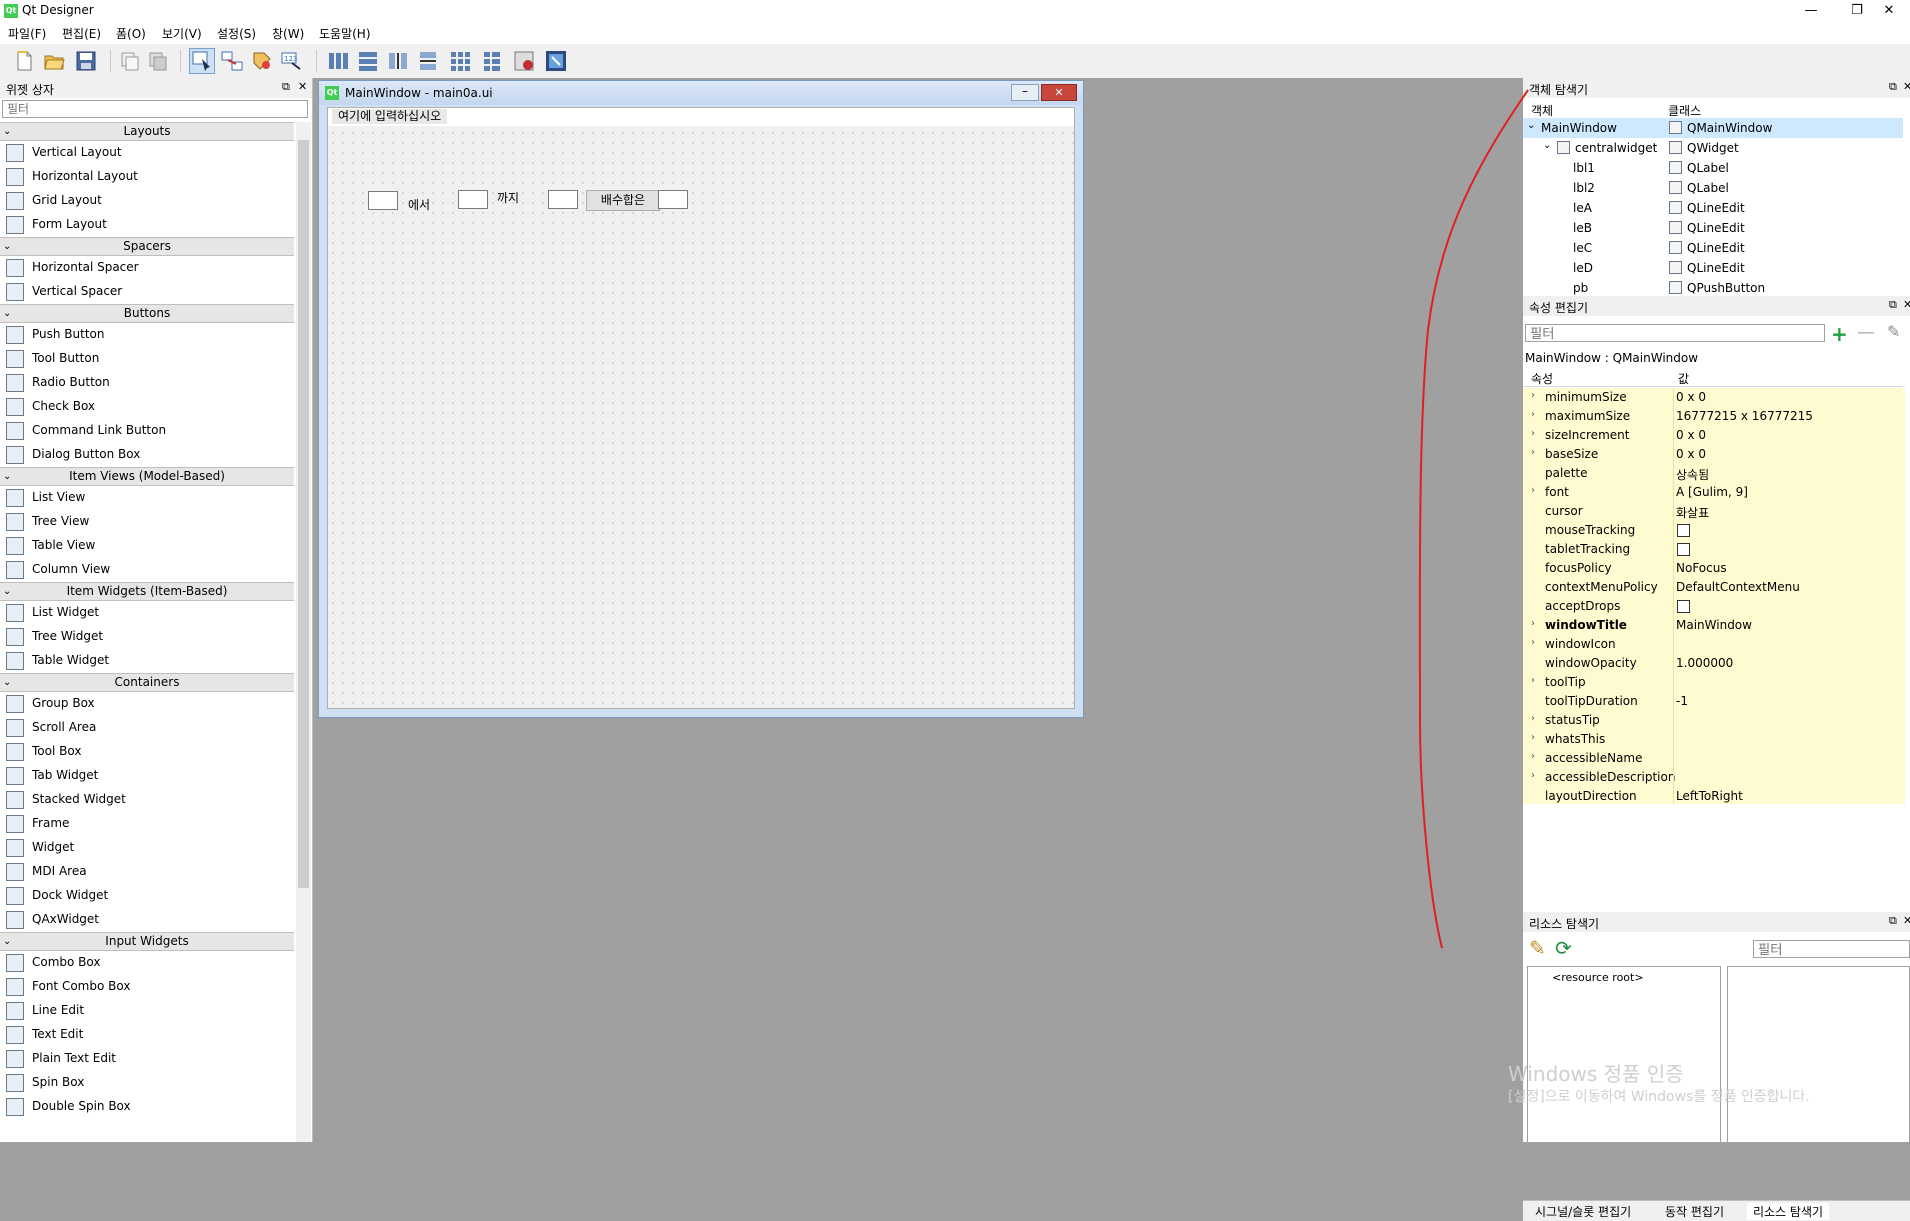 The height and width of the screenshot is (1221, 1910). I want to click on object-tree-row: leC QLineEdit, so click(1713, 248).